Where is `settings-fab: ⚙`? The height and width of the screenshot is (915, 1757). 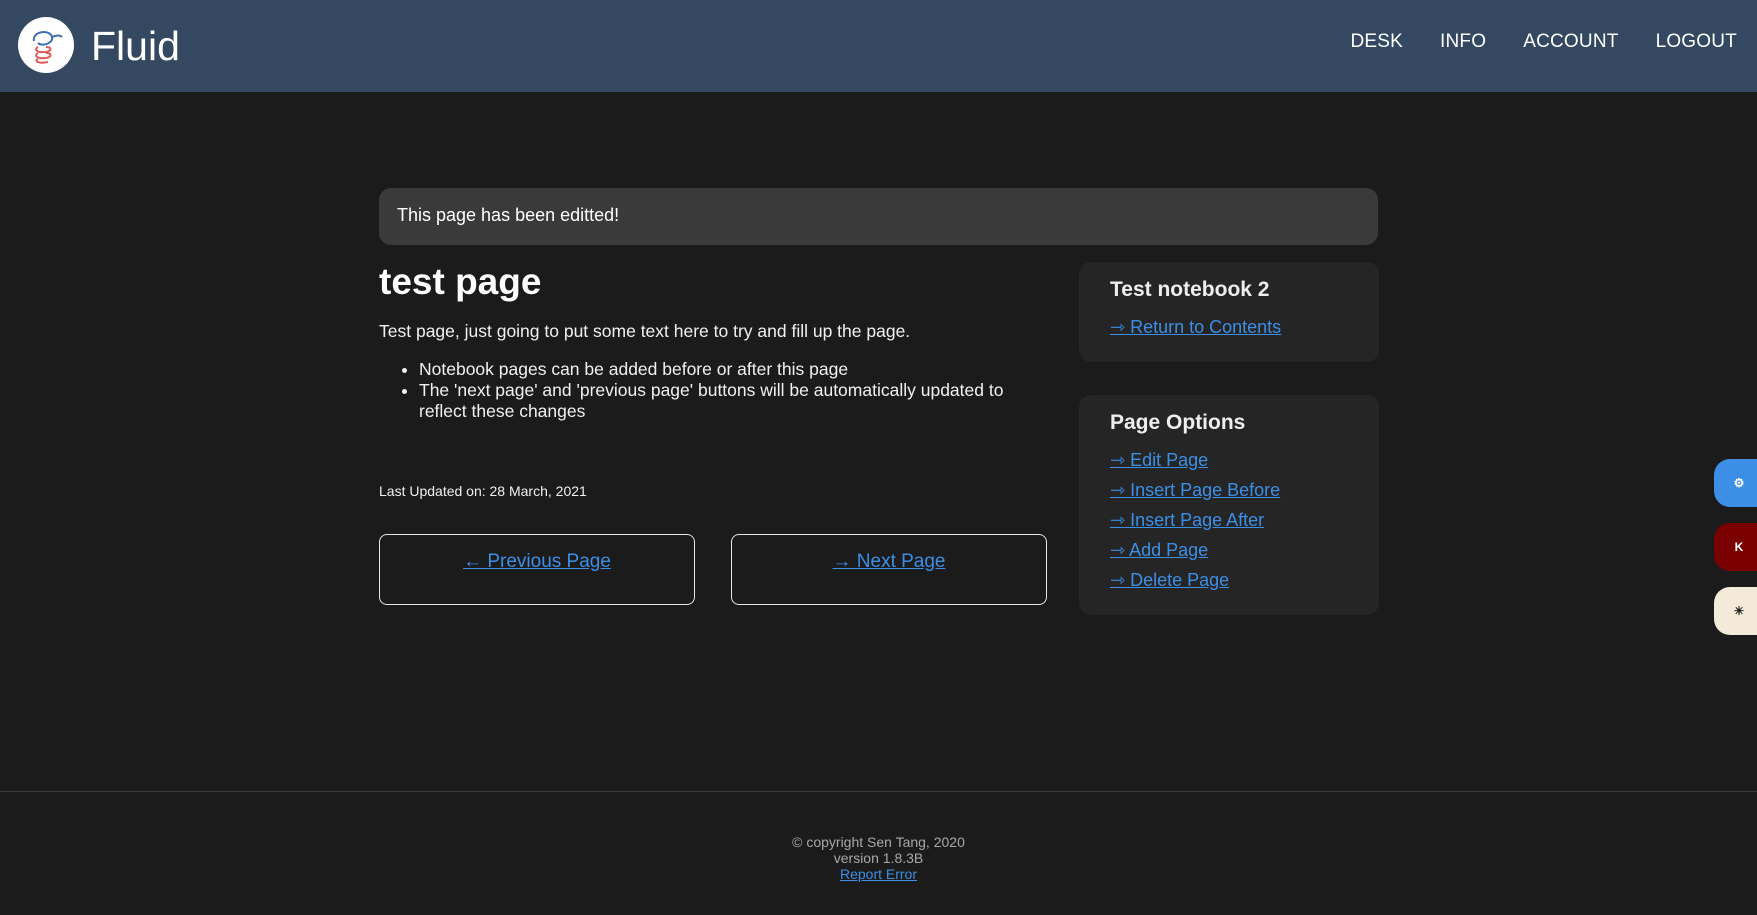 settings-fab: ⚙ is located at coordinates (1735, 483).